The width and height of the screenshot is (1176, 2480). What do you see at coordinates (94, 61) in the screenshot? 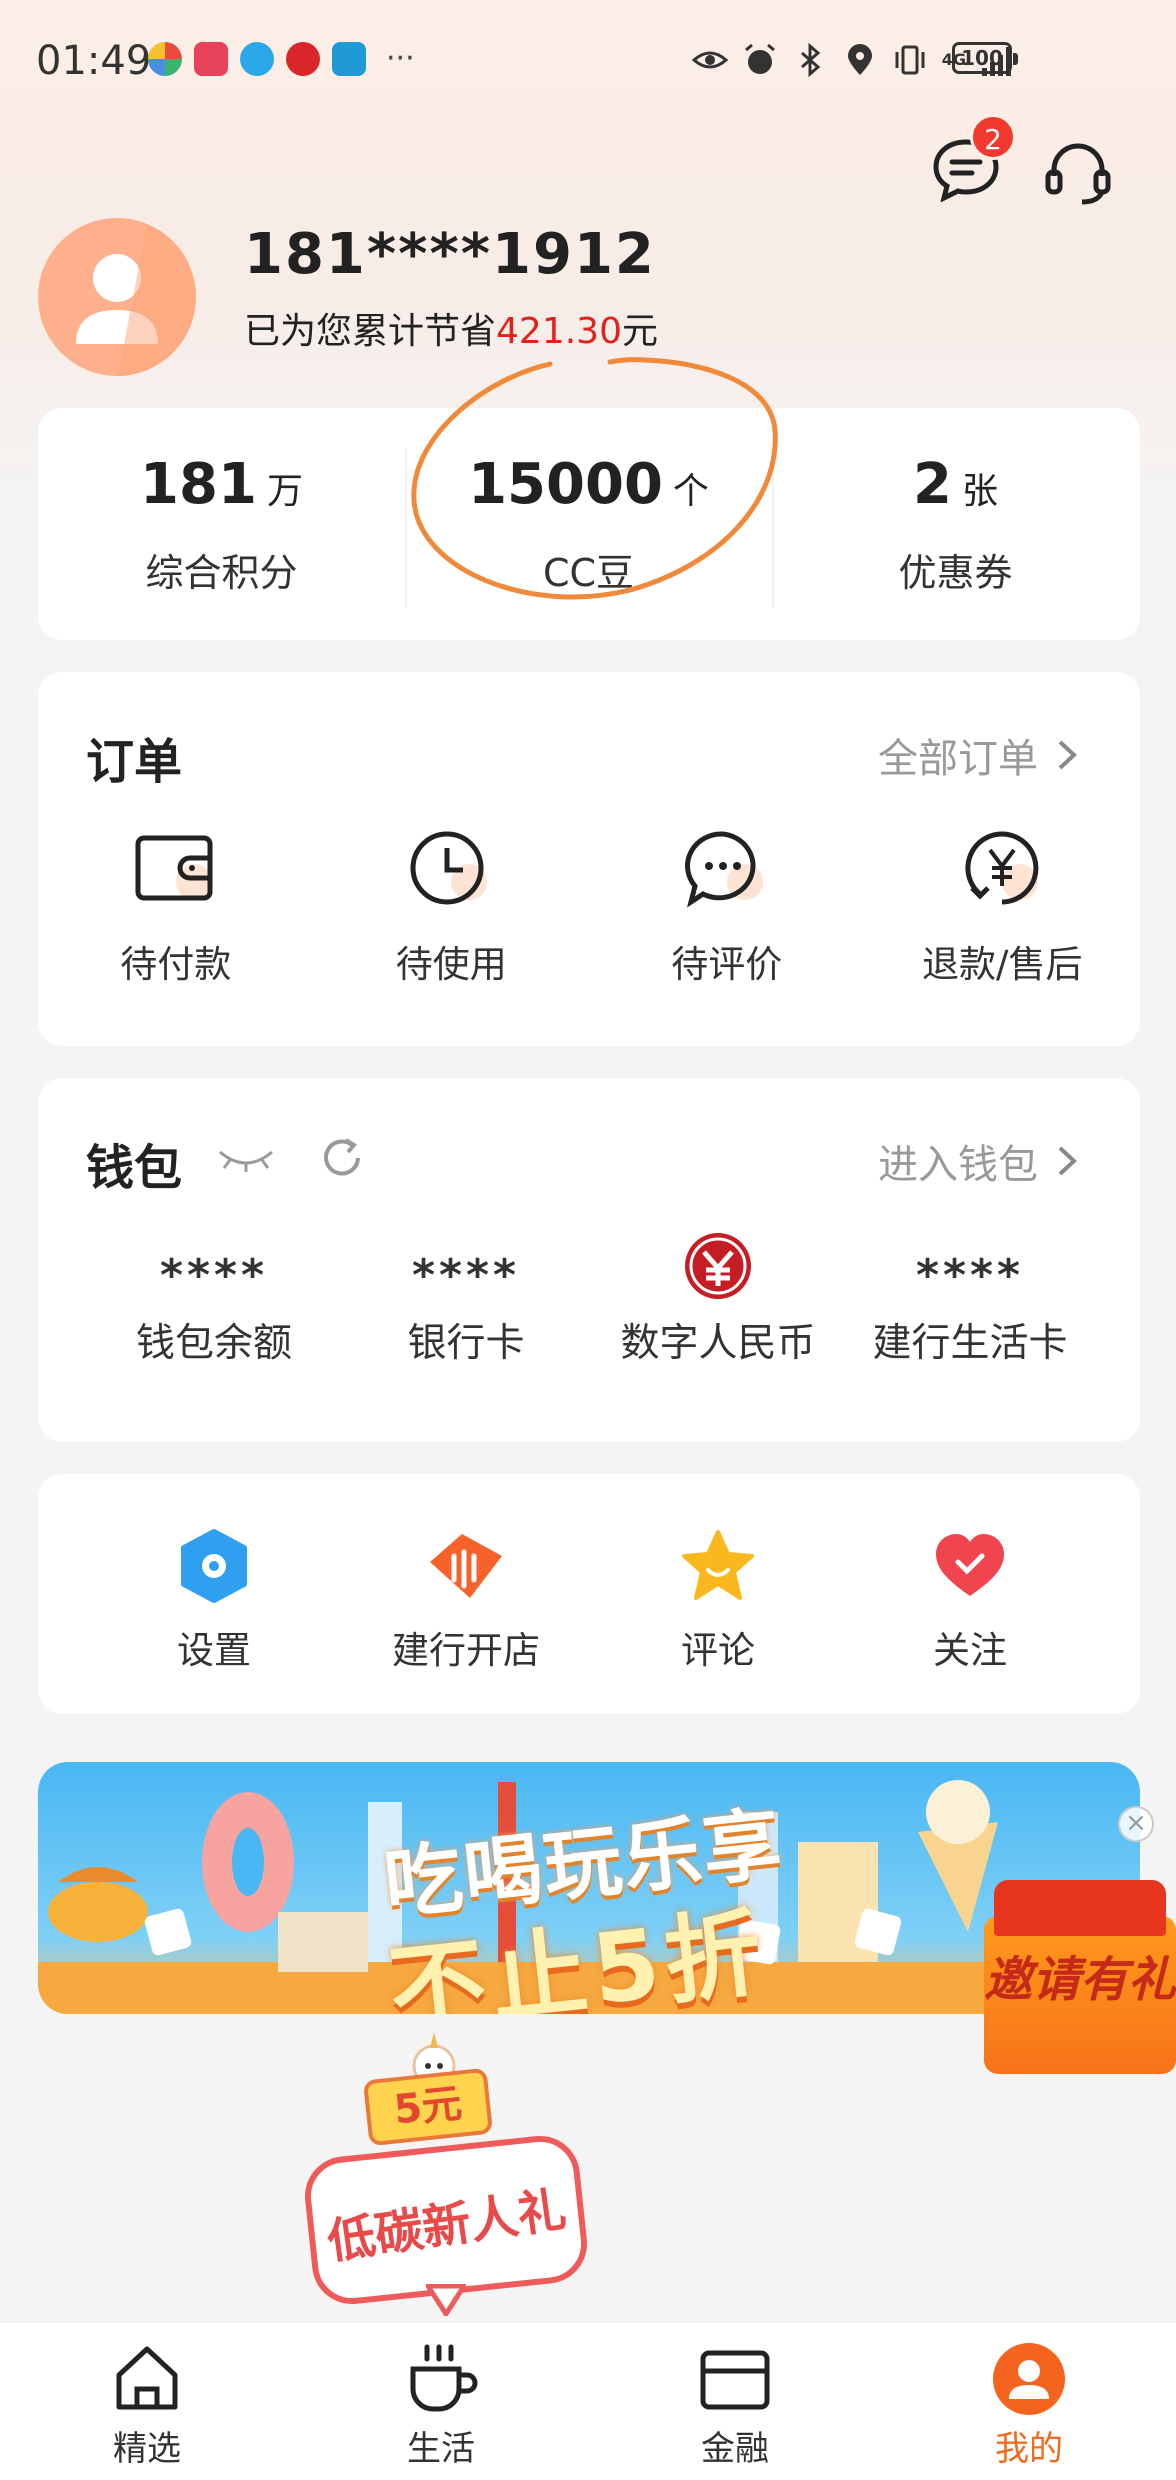
I see `status-time: 01:49` at bounding box center [94, 61].